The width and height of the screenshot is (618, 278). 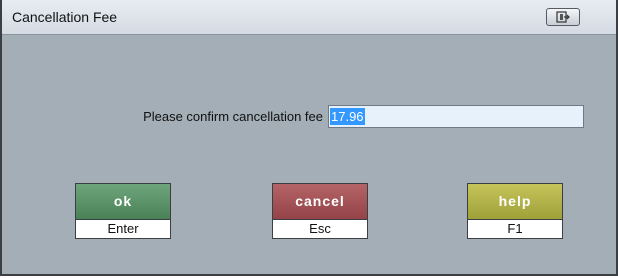 I want to click on ok-button: ok Enter, so click(x=123, y=211).